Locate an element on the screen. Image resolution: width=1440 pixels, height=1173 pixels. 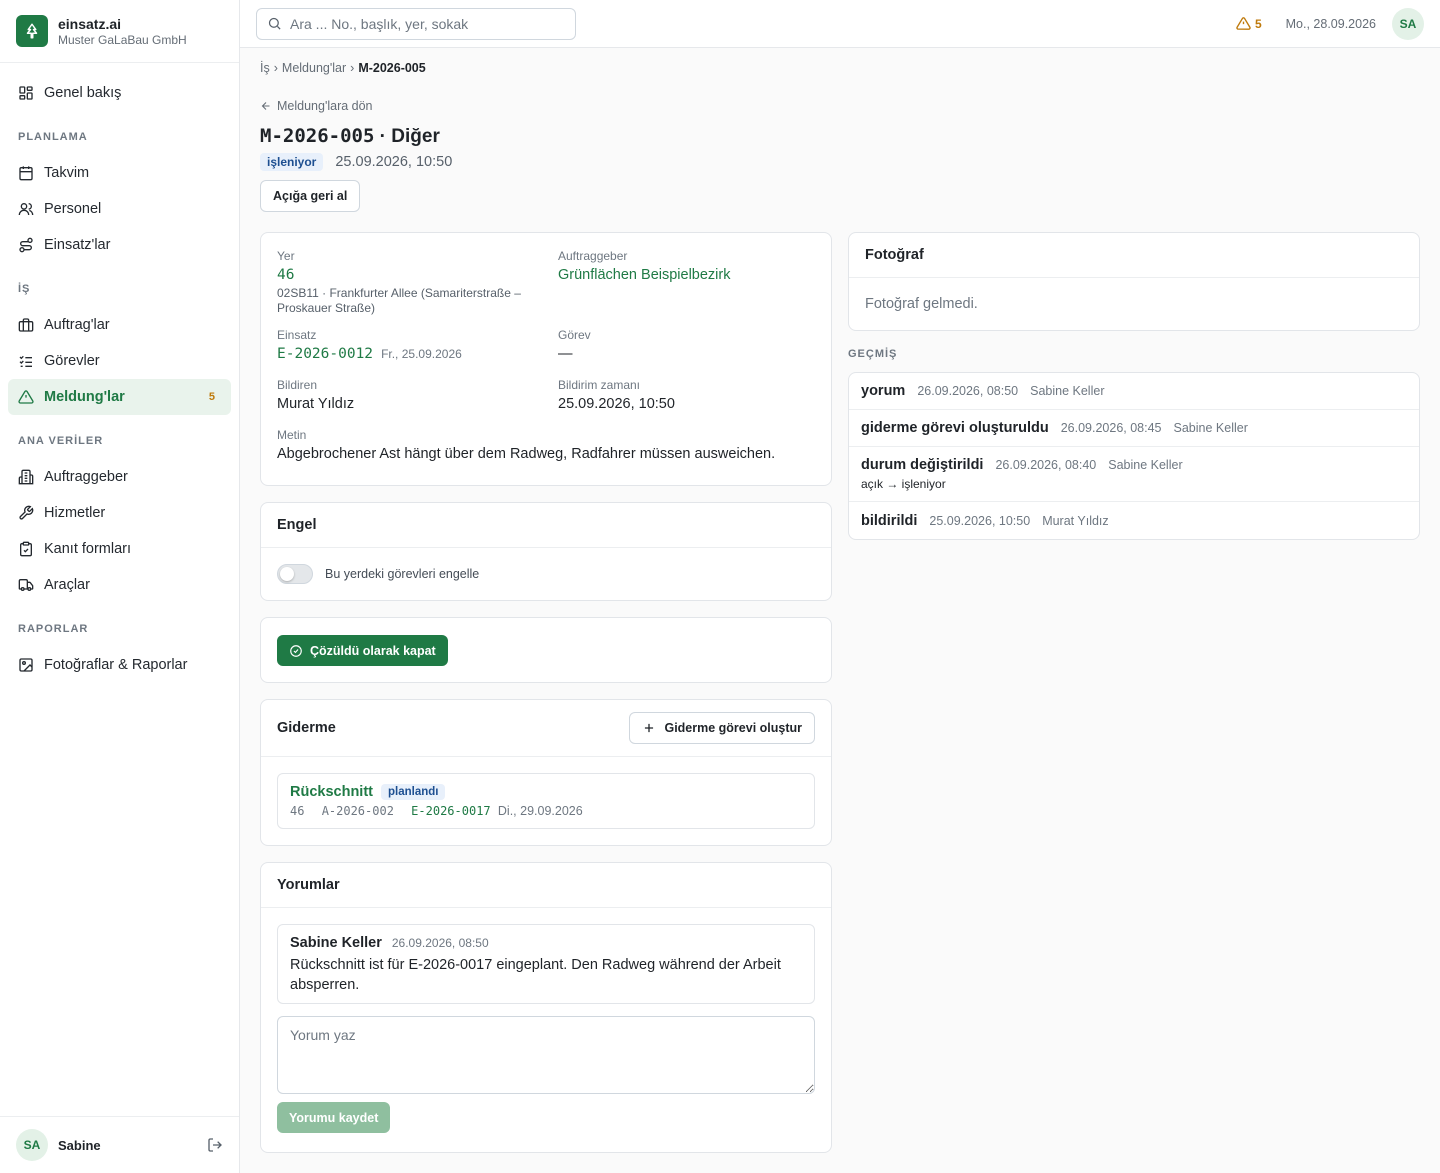
field-label: Yer is located at coordinates (286, 256).